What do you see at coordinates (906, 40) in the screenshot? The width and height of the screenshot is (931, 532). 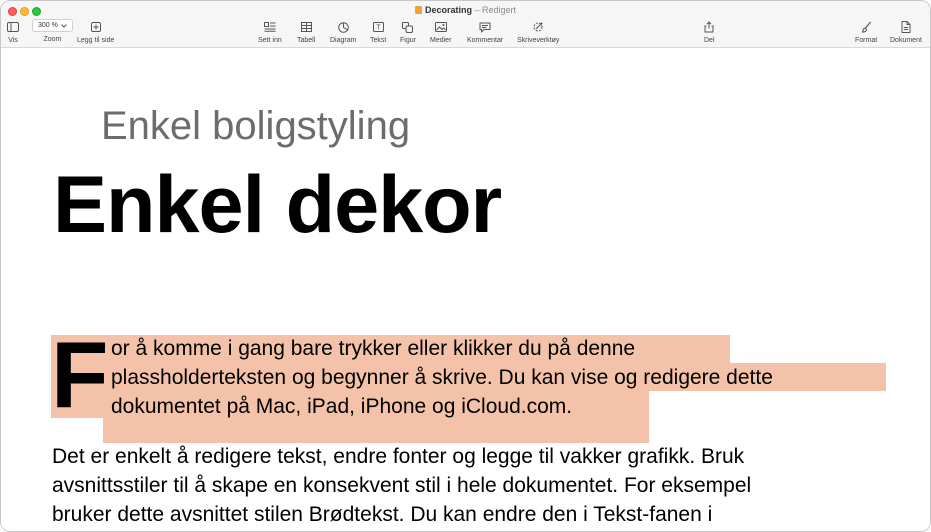 I see `document-label: Dokument` at bounding box center [906, 40].